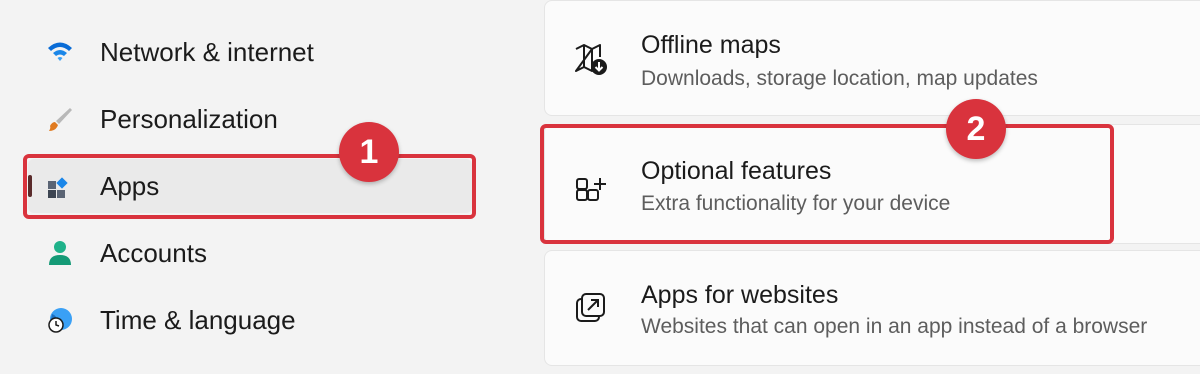 This screenshot has height=374, width=1200. What do you see at coordinates (60, 320) in the screenshot?
I see `globe-clock-icon` at bounding box center [60, 320].